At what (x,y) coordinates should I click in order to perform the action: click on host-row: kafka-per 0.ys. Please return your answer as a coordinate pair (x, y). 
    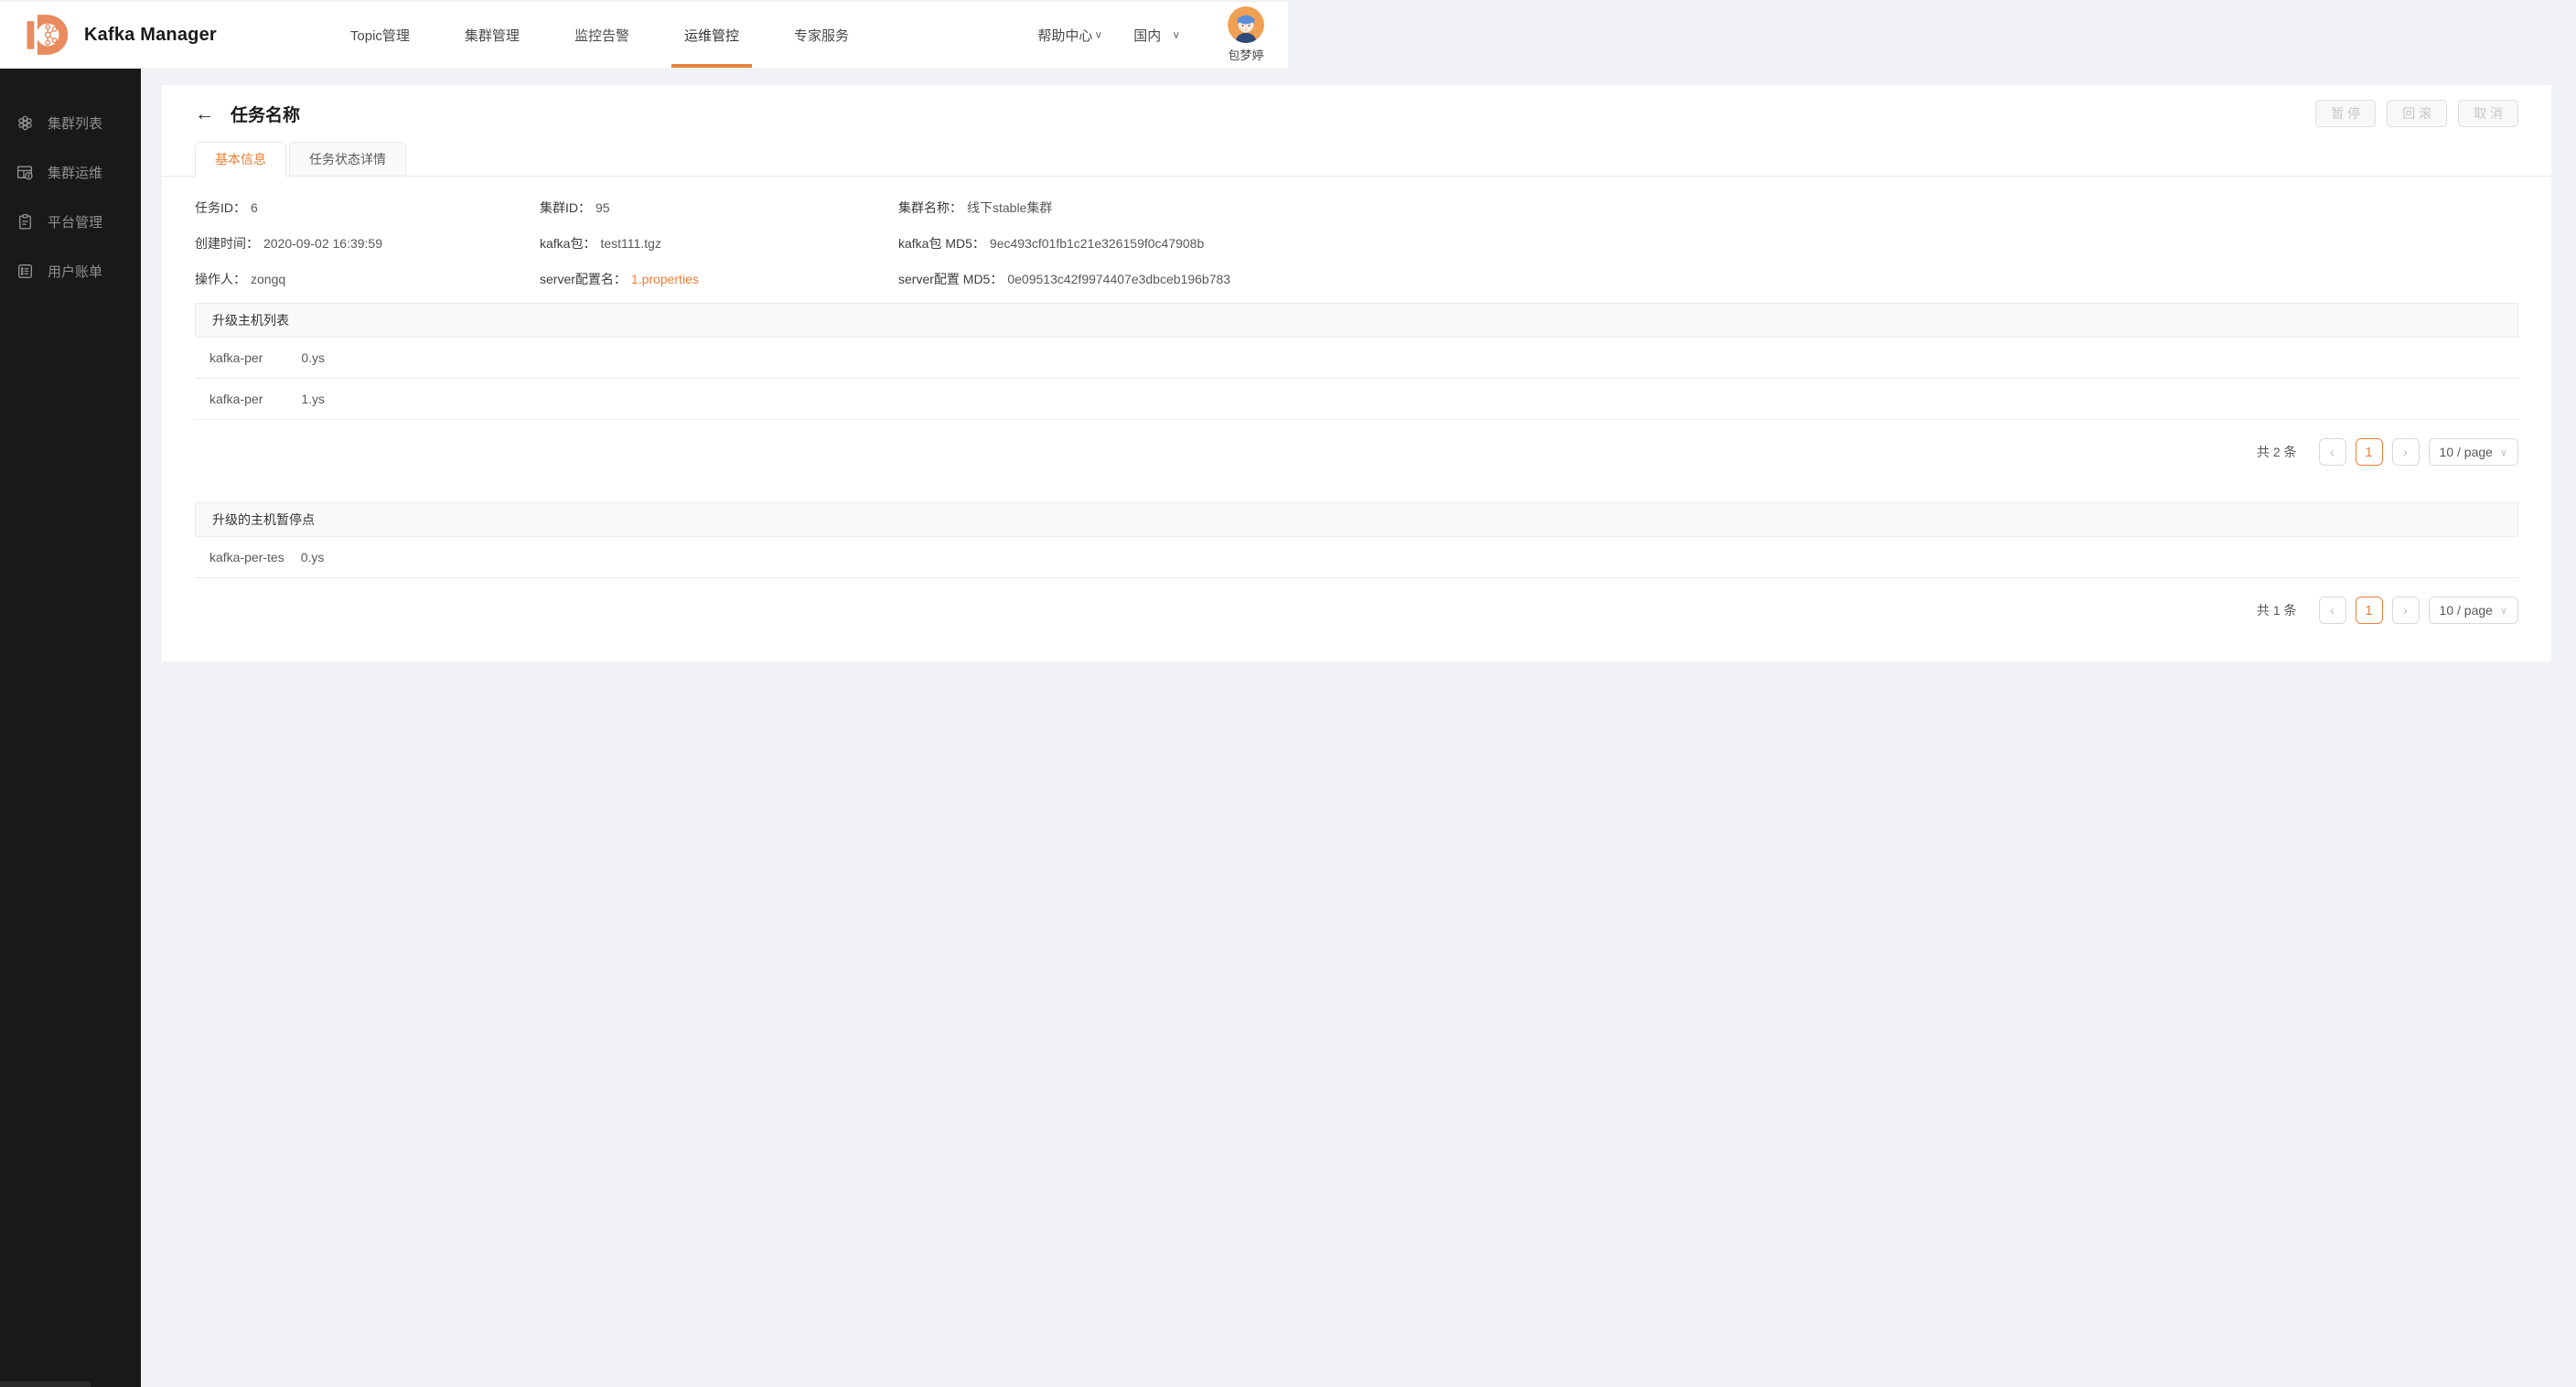
    Looking at the image, I should click on (1357, 358).